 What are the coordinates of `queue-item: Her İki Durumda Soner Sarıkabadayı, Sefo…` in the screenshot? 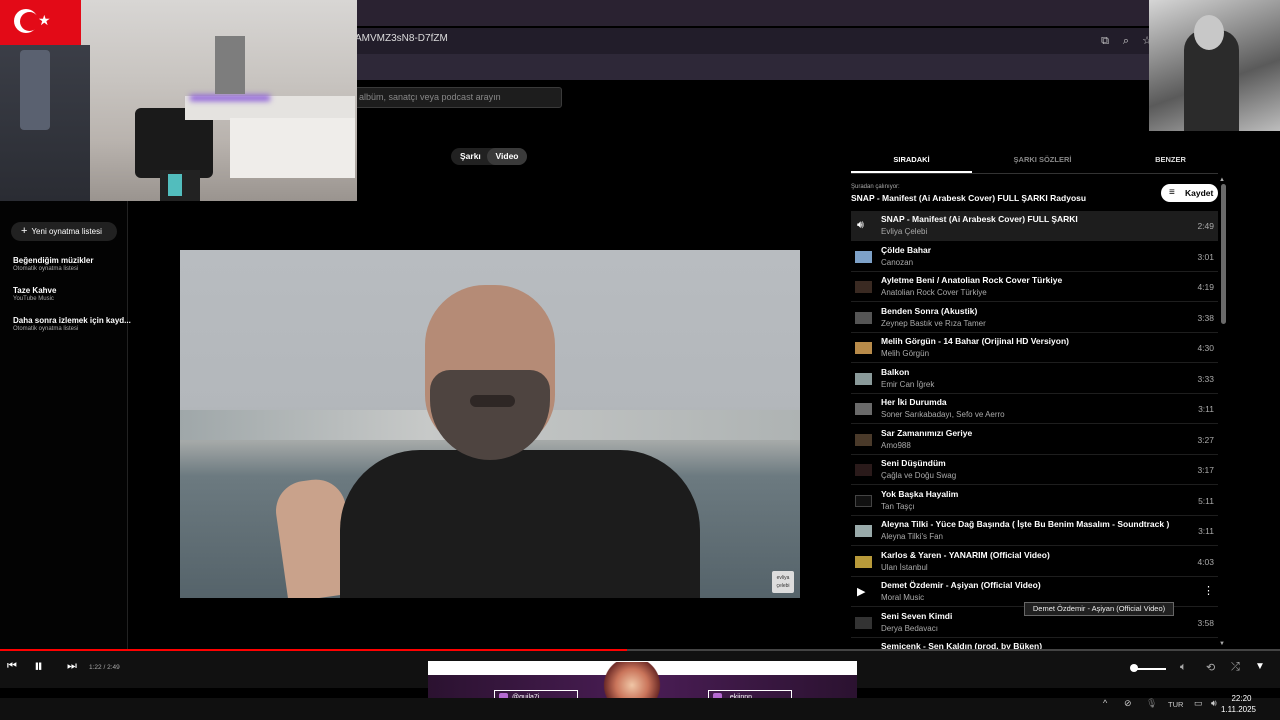 It's located at (1034, 409).